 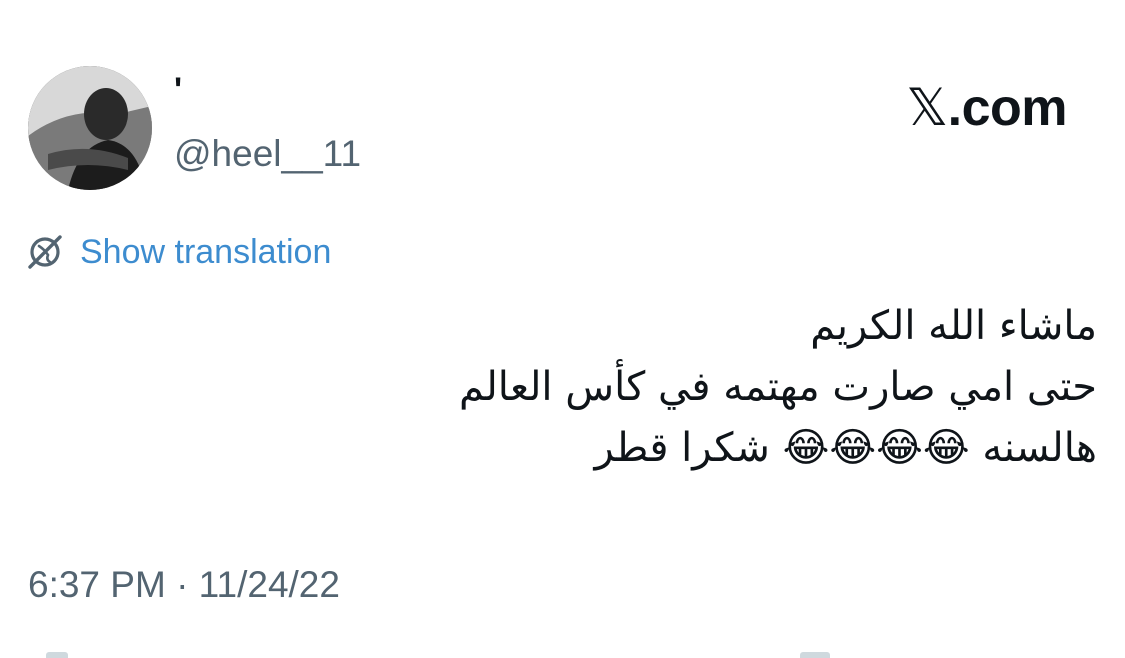 I want to click on x-logo-icon: 𝕏, so click(x=927, y=108).